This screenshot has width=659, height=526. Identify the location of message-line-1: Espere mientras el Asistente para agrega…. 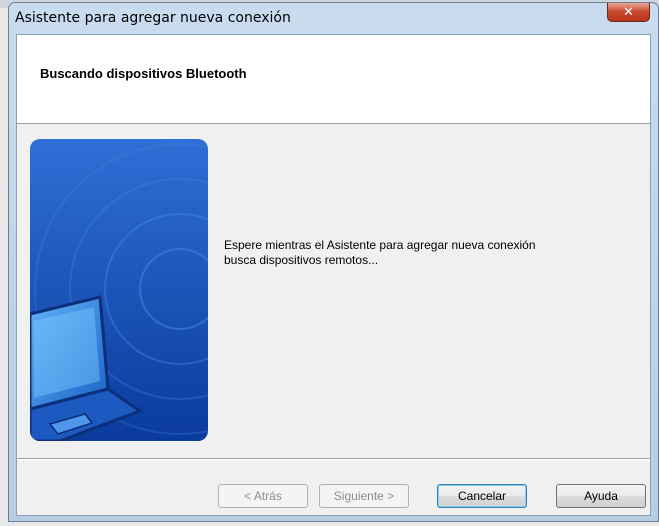
(380, 245).